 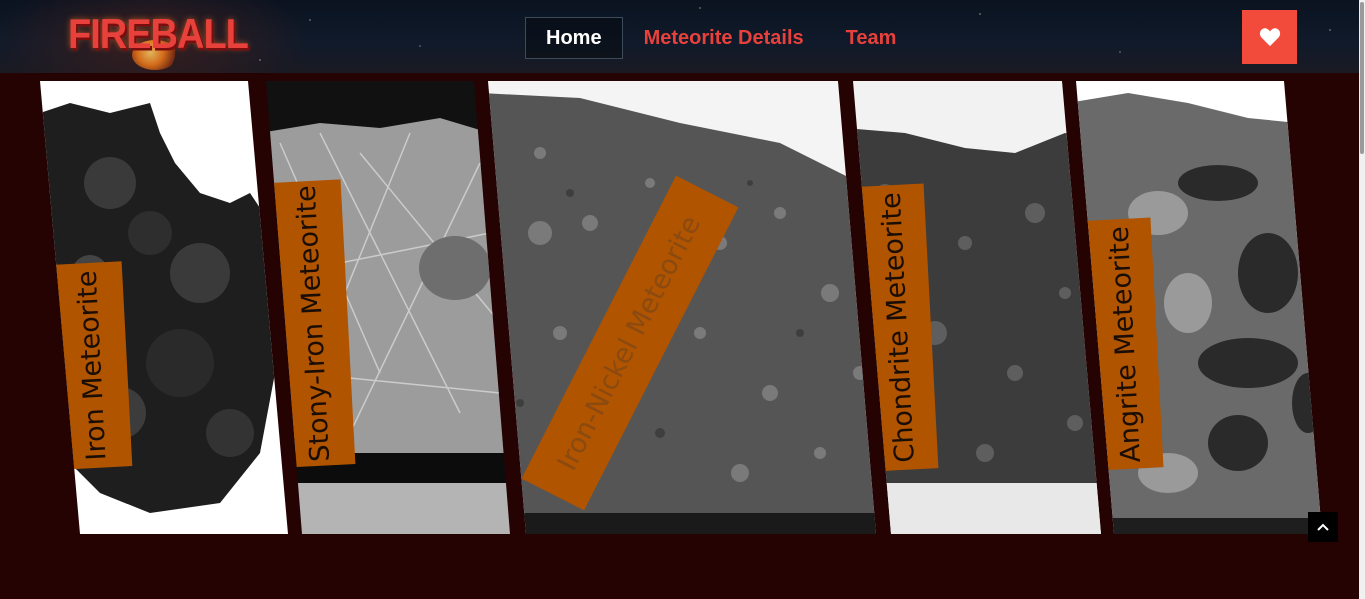 I want to click on nav-meteorite-details: Meteorite Details, so click(x=724, y=38).